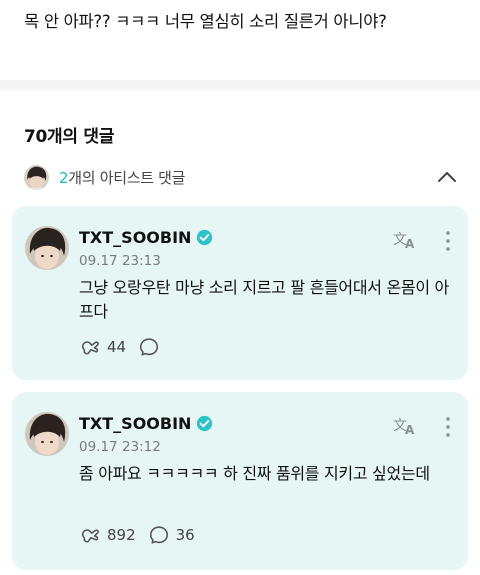 Image resolution: width=480 pixels, height=575 pixels. I want to click on artist-avatar, so click(36, 177).